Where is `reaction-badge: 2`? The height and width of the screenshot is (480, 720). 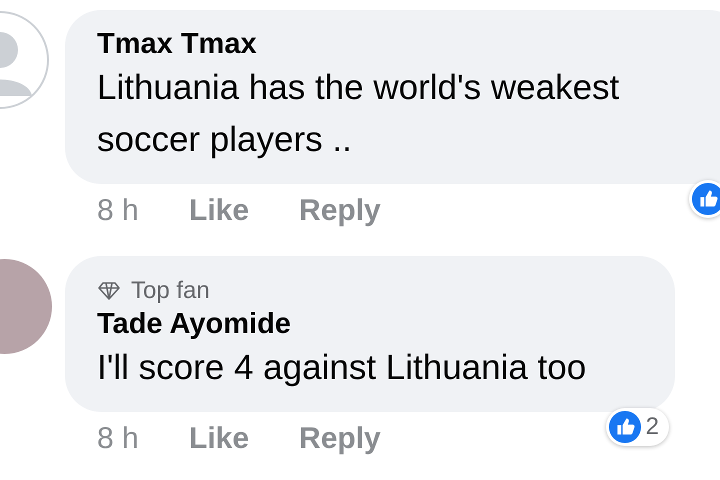 reaction-badge: 2 is located at coordinates (637, 427).